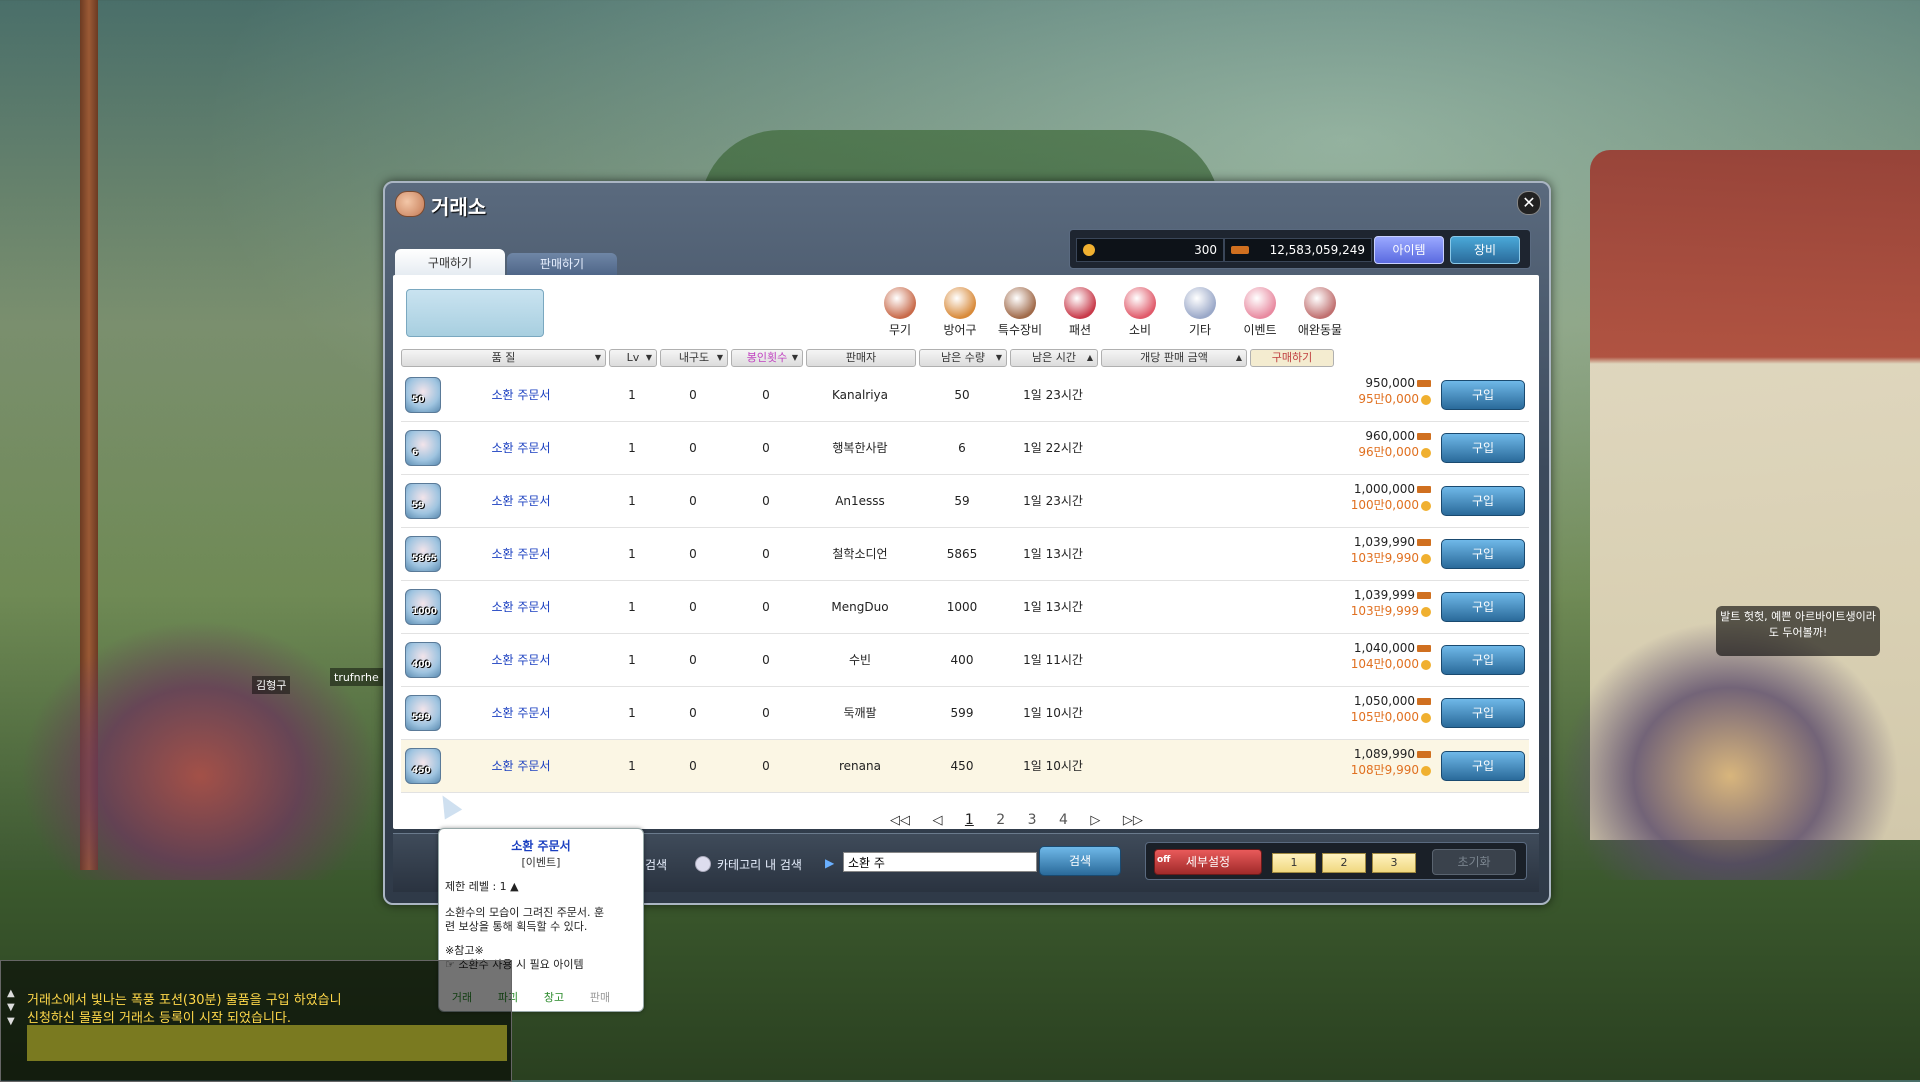 This screenshot has height=1082, width=1920. What do you see at coordinates (1384, 505) in the screenshot?
I see `price-maple-value: 100만0,000` at bounding box center [1384, 505].